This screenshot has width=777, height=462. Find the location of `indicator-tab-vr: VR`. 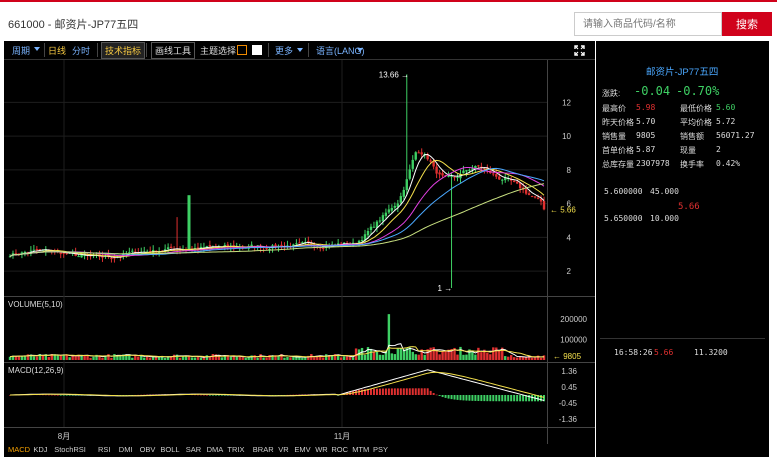

indicator-tab-vr: VR is located at coordinates (283, 449).